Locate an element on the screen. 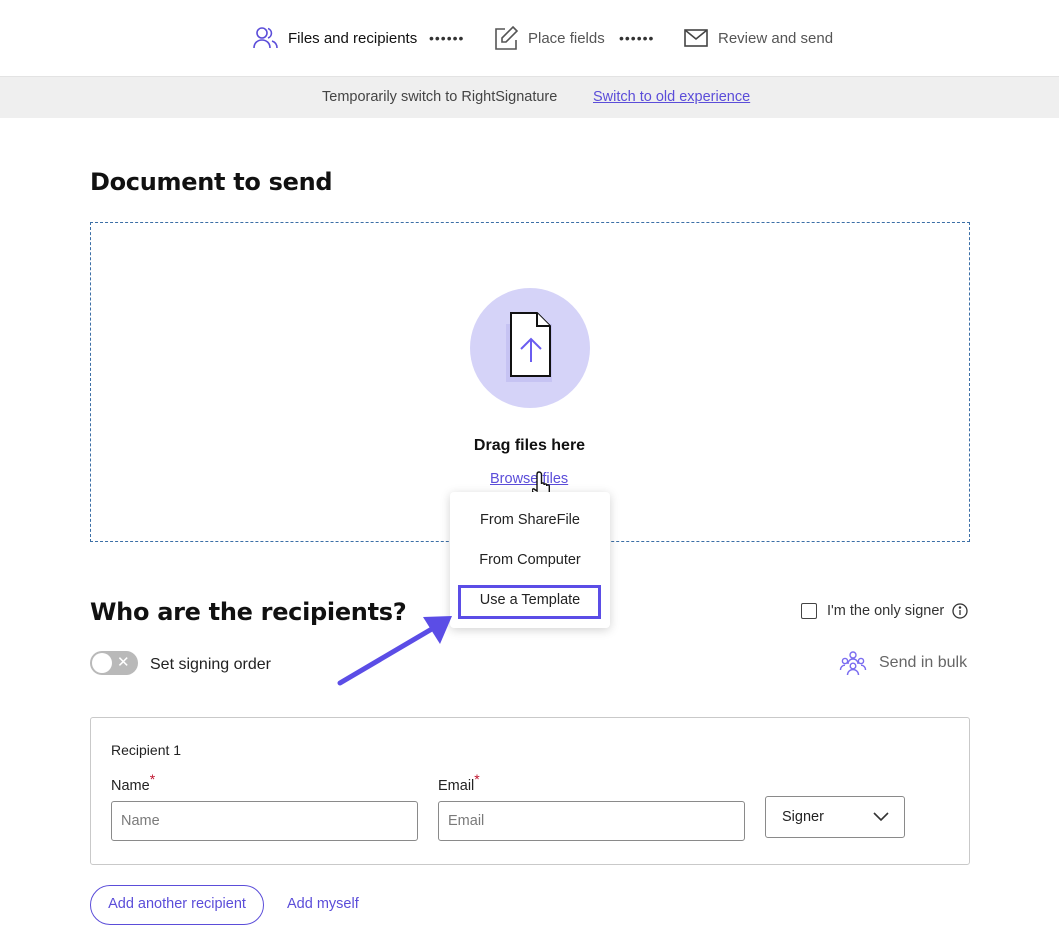  step-review-and-send: Review and send is located at coordinates (758, 38).